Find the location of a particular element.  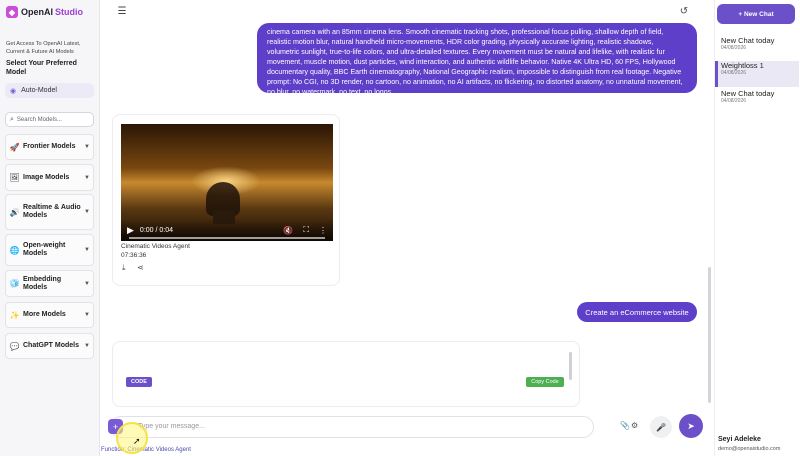

chat-icon: 💬 is located at coordinates (14, 346).